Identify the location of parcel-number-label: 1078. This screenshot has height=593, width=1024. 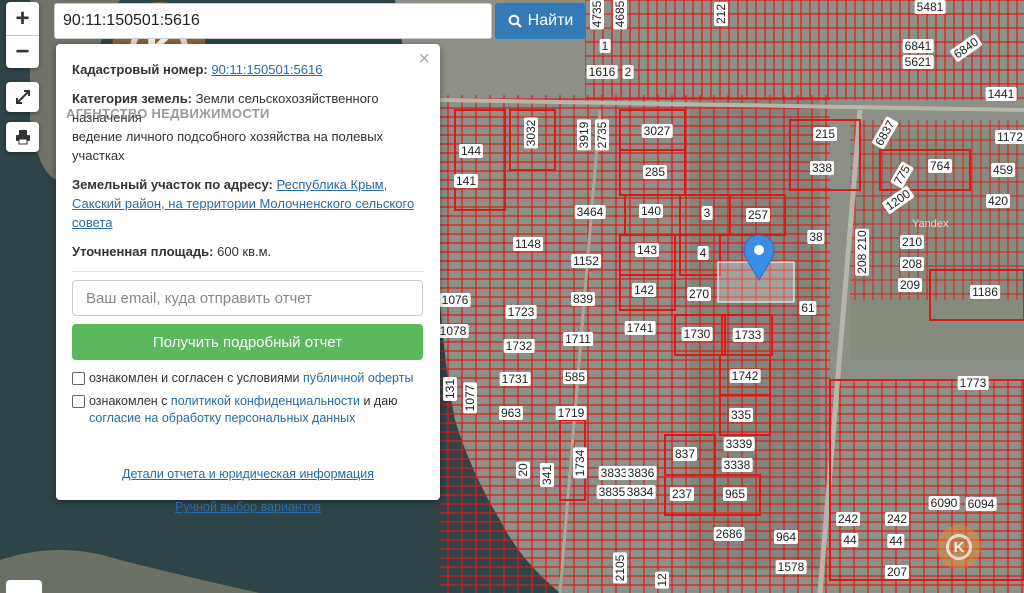
(453, 331).